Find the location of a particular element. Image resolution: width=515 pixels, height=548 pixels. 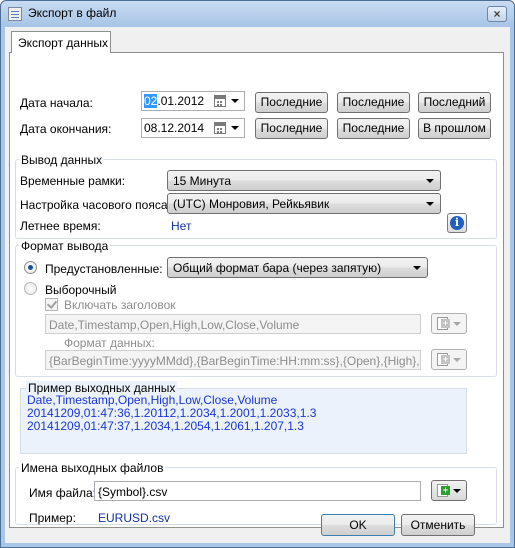

dst-value: Нет is located at coordinates (181, 226).